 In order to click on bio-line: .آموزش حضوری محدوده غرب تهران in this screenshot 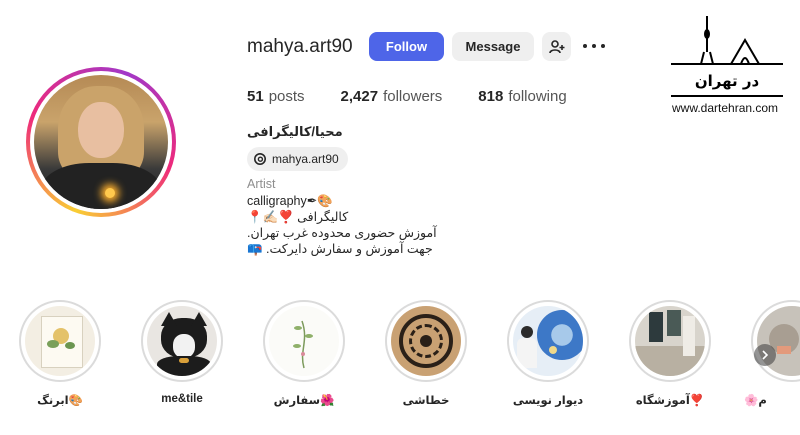, I will do `click(342, 233)`.